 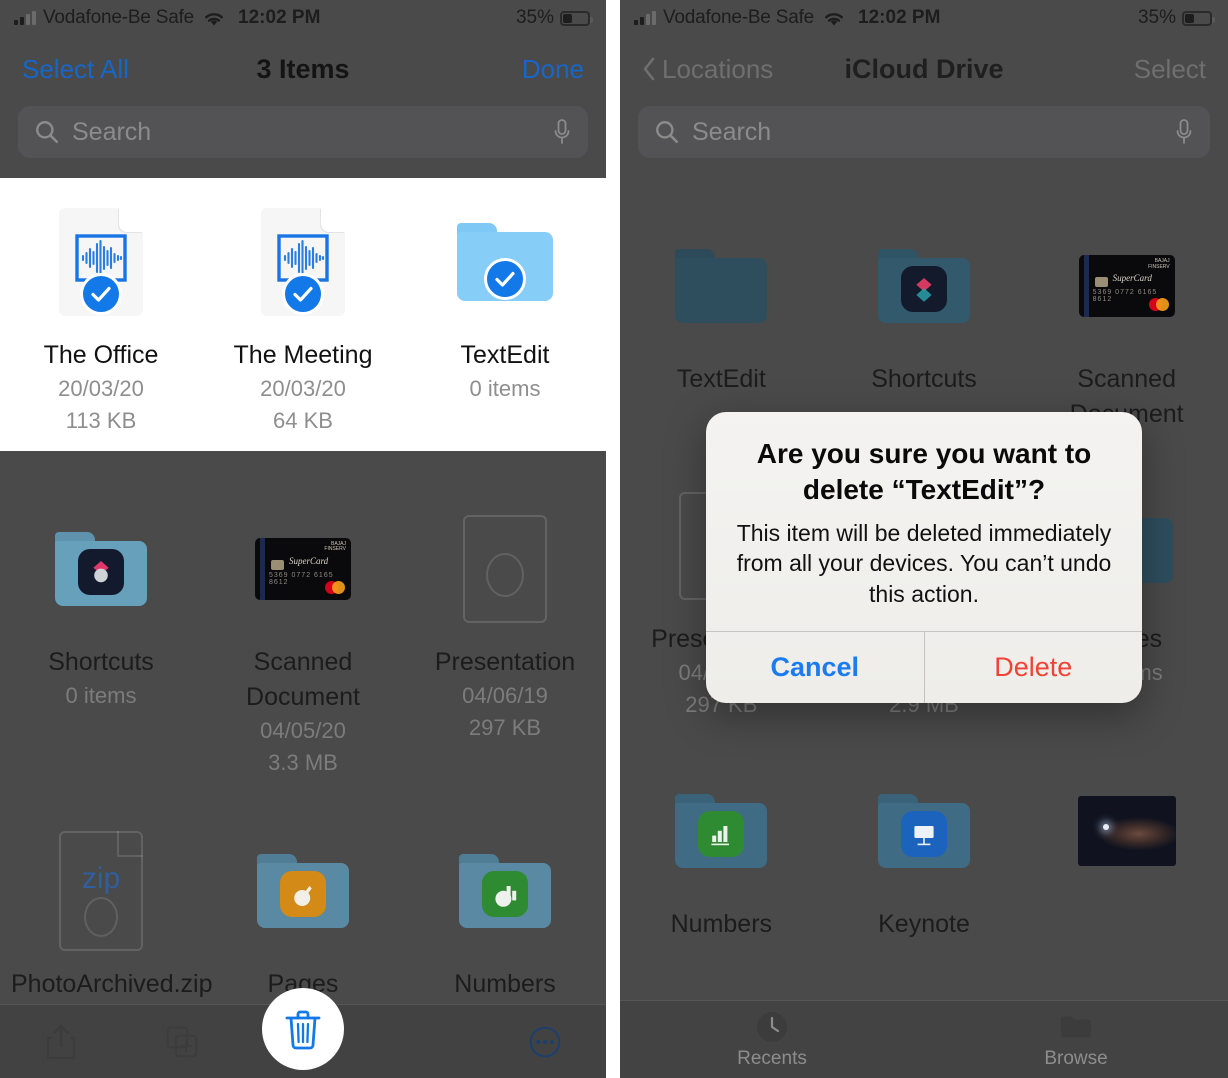 I want to click on document-outline-icon, so click(x=505, y=569).